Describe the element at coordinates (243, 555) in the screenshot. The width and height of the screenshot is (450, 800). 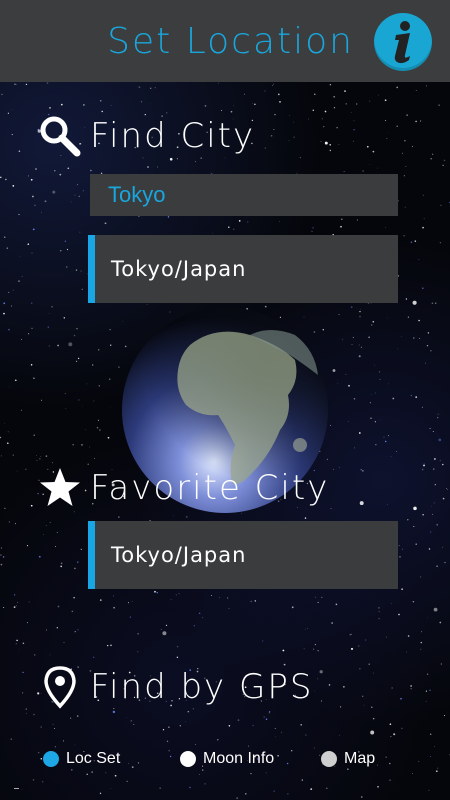
I see `favorite-city-item: Tokyo/Japan` at that location.